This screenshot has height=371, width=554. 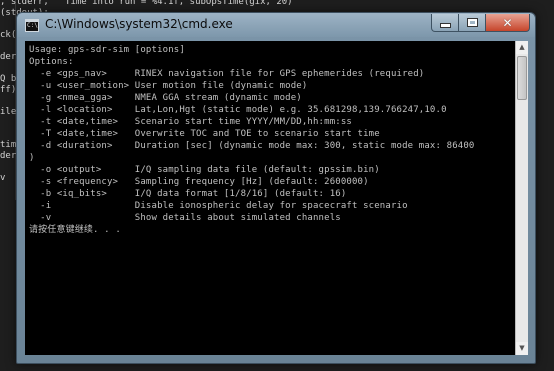 I want to click on console-line: Options:, so click(x=51, y=62).